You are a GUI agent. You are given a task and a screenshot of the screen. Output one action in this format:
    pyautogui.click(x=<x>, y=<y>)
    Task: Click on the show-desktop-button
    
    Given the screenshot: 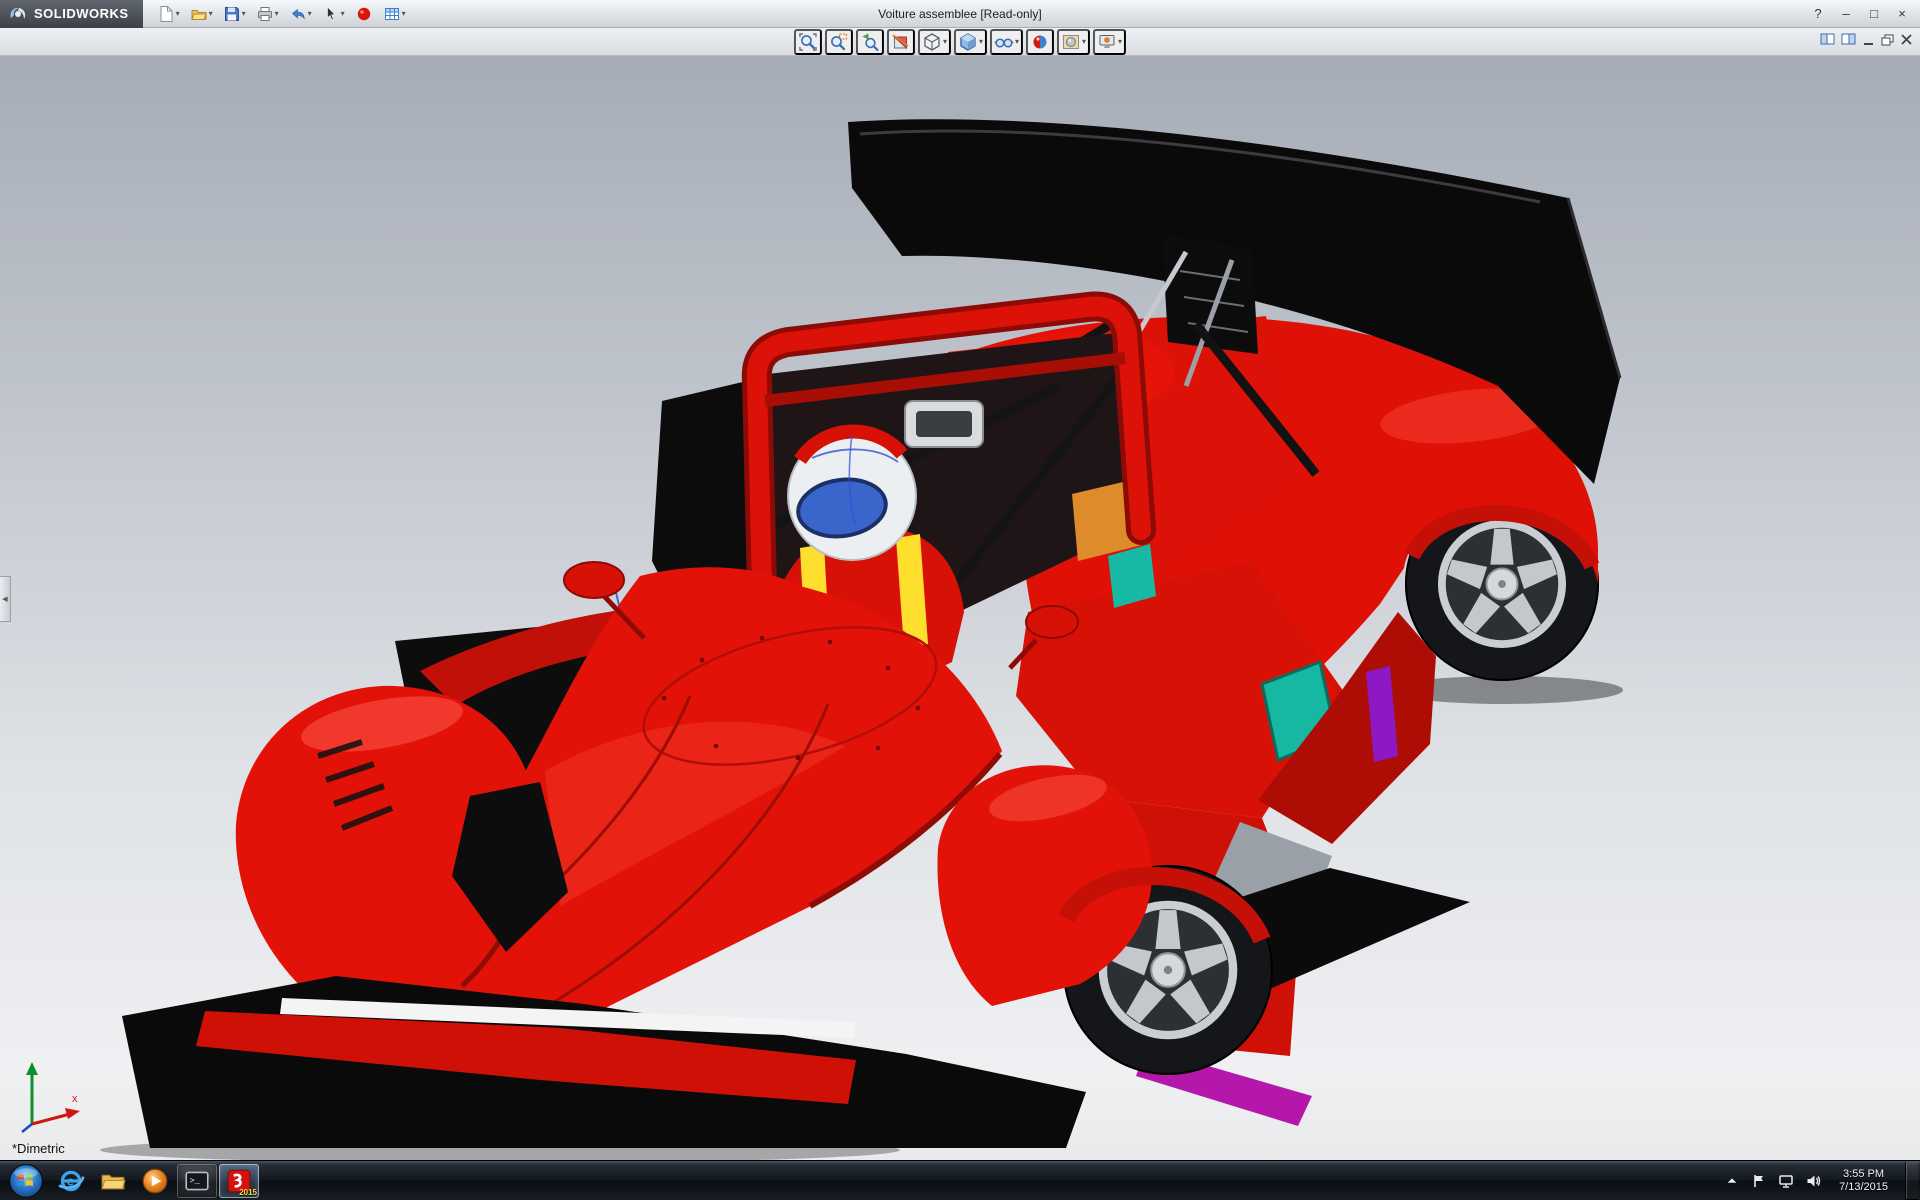 What is the action you would take?
    pyautogui.click(x=1911, y=1180)
    